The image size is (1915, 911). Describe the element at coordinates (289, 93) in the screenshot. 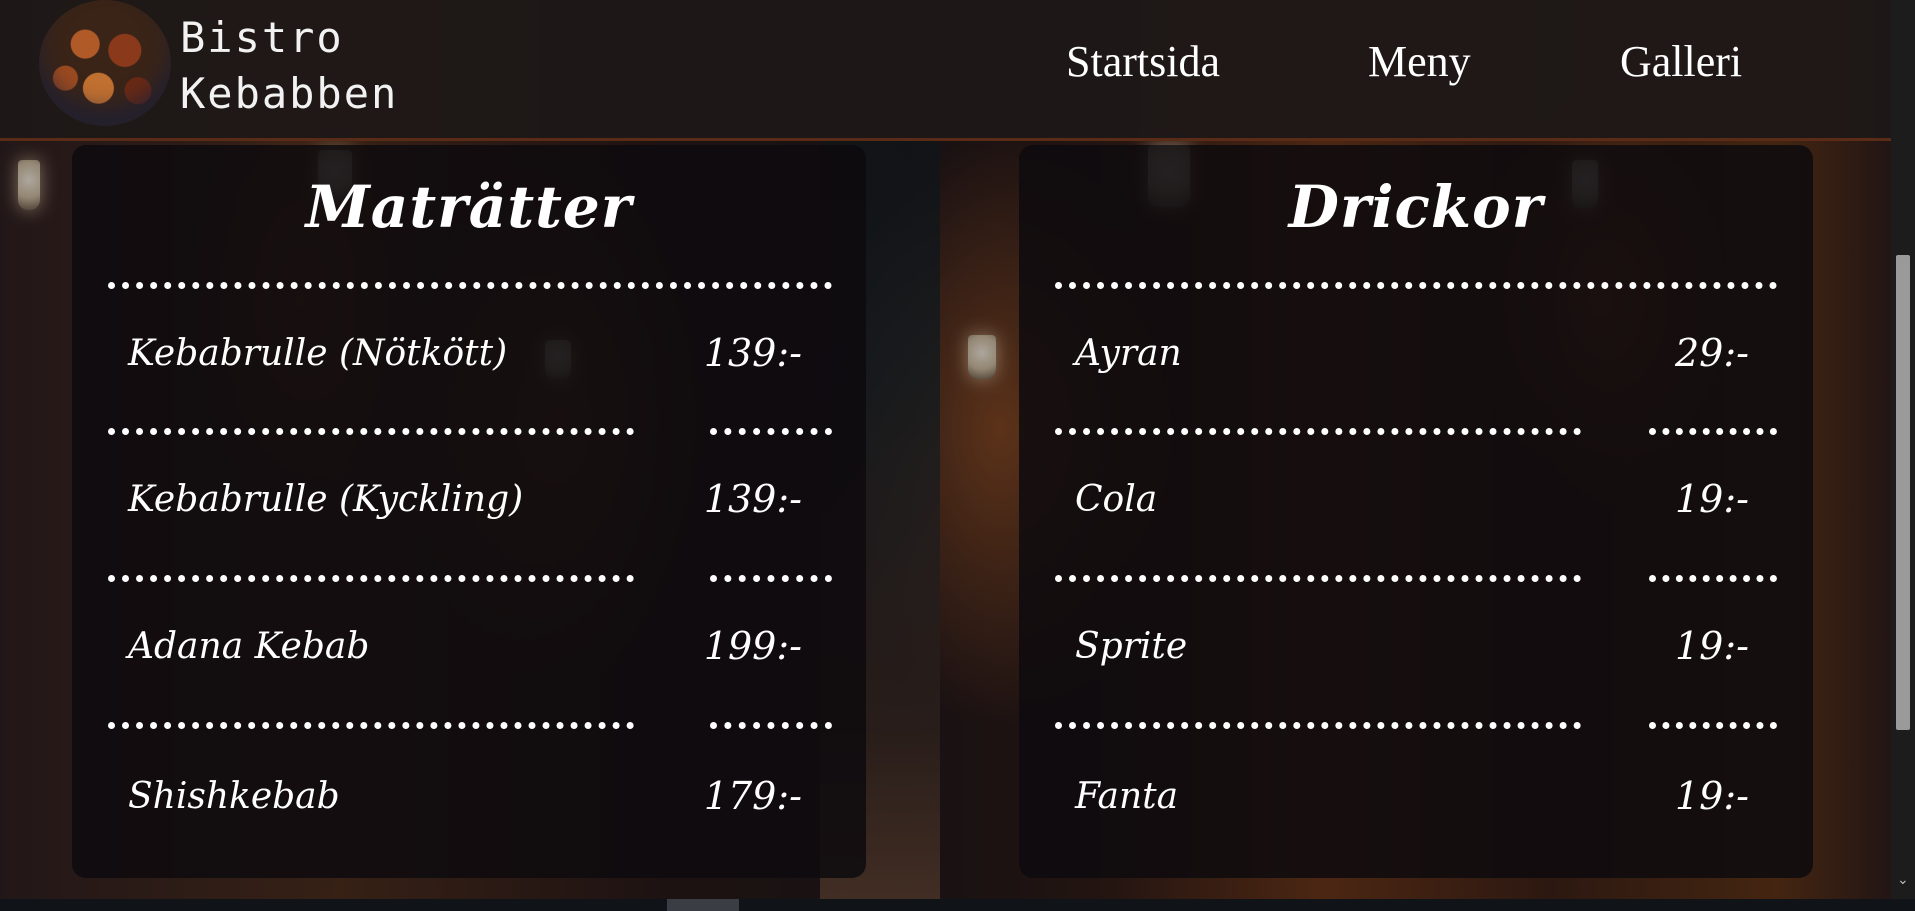

I see `logo-line-2: Kebabben` at that location.